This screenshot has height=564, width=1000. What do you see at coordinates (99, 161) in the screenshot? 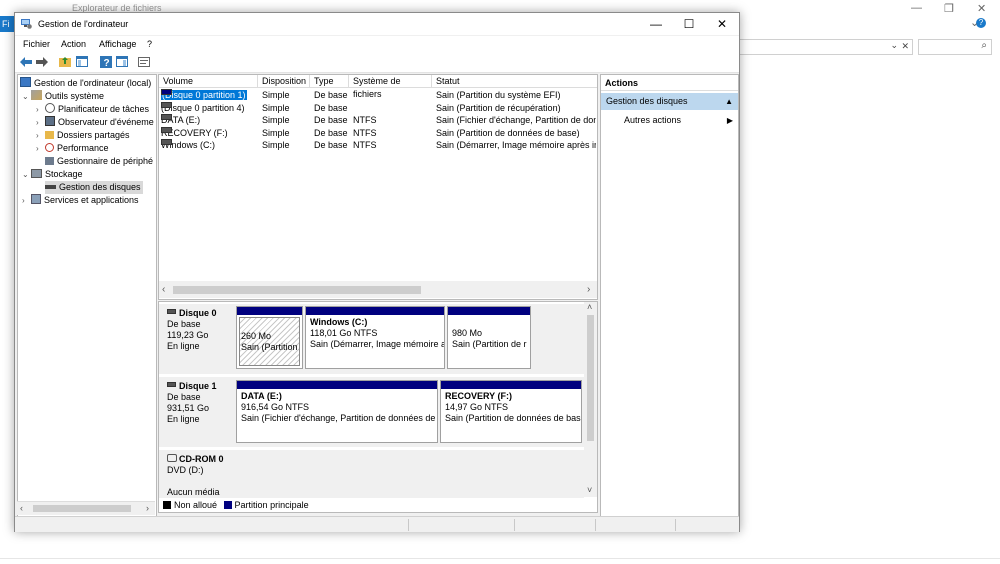
I see `tree-item-device-manager: Gestionnaire de périphé` at bounding box center [99, 161].